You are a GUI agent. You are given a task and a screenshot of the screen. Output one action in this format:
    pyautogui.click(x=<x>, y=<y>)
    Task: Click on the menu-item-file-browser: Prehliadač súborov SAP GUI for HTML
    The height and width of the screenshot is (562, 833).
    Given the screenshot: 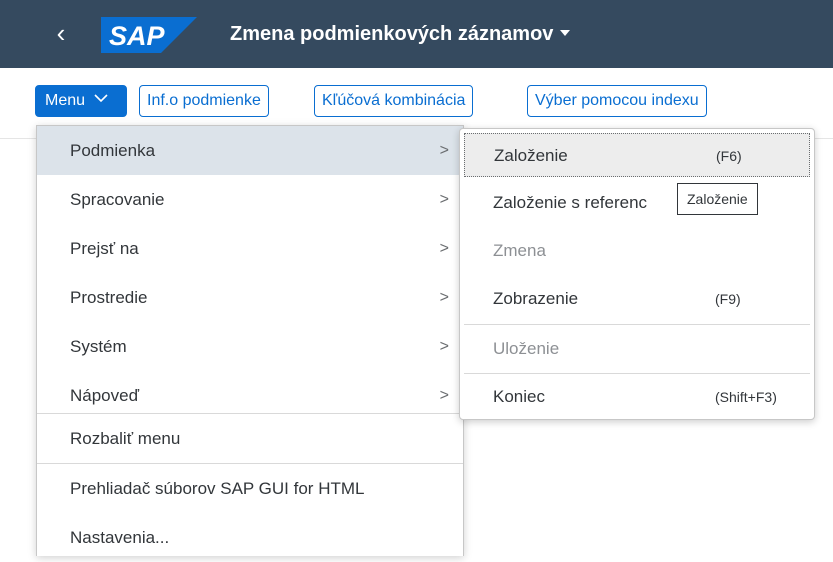 What is the action you would take?
    pyautogui.click(x=250, y=488)
    